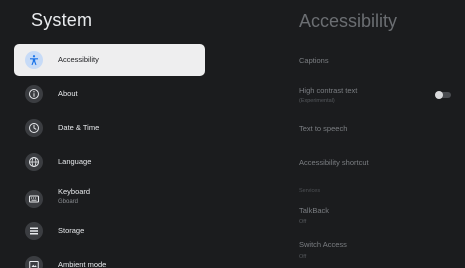 This screenshot has width=465, height=268. What do you see at coordinates (328, 90) in the screenshot?
I see `high-contrast-option: High contrast text` at bounding box center [328, 90].